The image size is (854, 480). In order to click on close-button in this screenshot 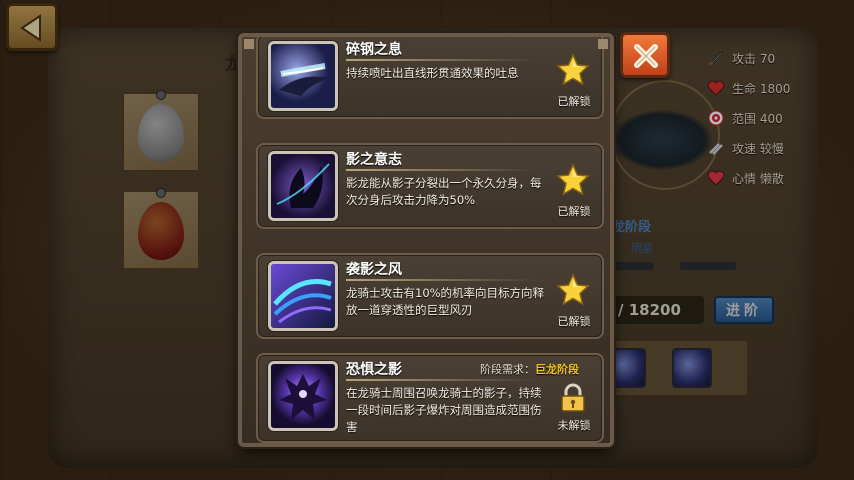, I will do `click(645, 55)`.